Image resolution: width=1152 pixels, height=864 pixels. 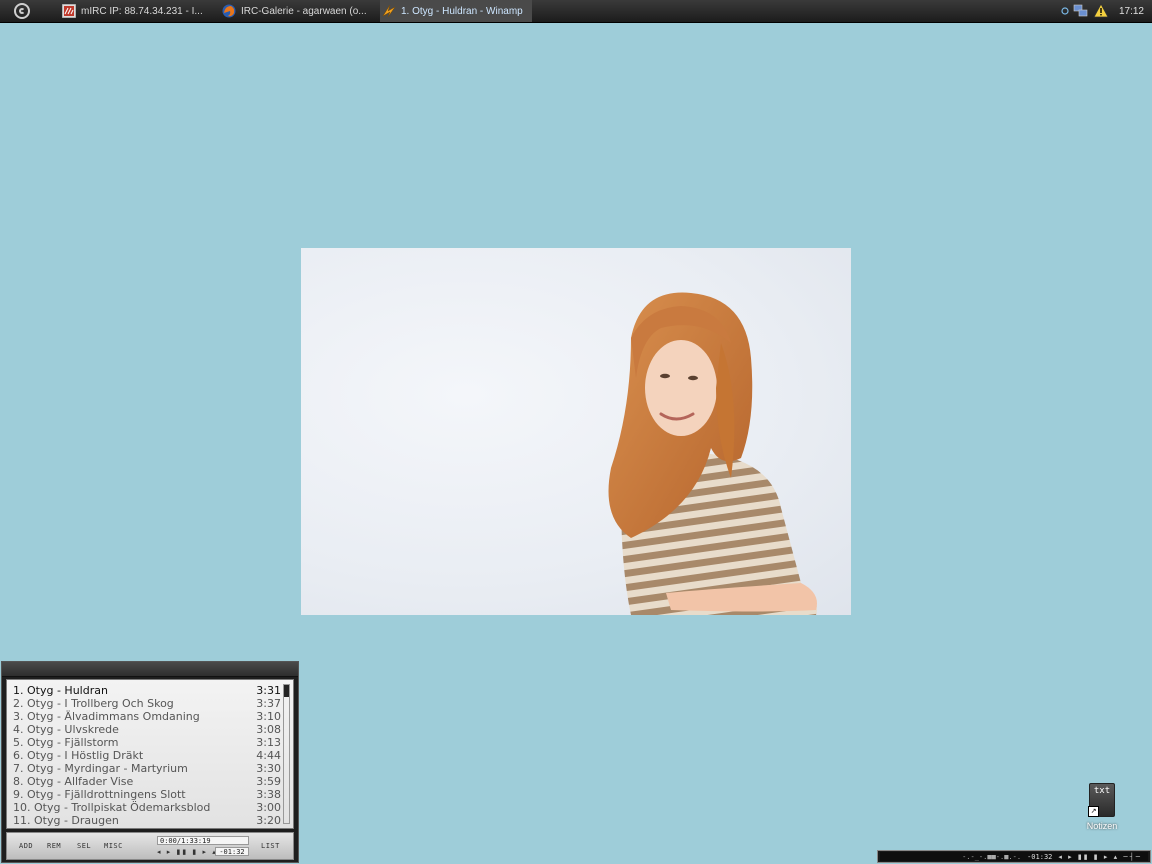 What do you see at coordinates (73, 781) in the screenshot?
I see `track-title: 8. Otyg - Allfader Vise` at bounding box center [73, 781].